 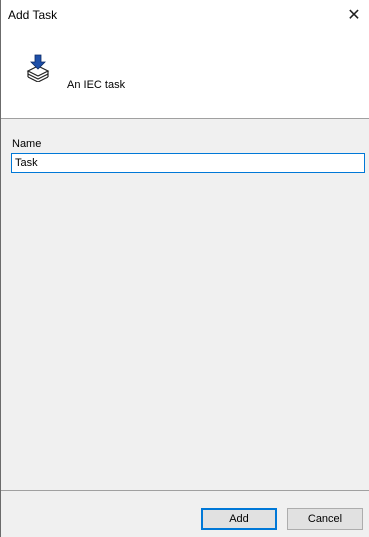 I want to click on task-description: An IEC task, so click(x=96, y=85).